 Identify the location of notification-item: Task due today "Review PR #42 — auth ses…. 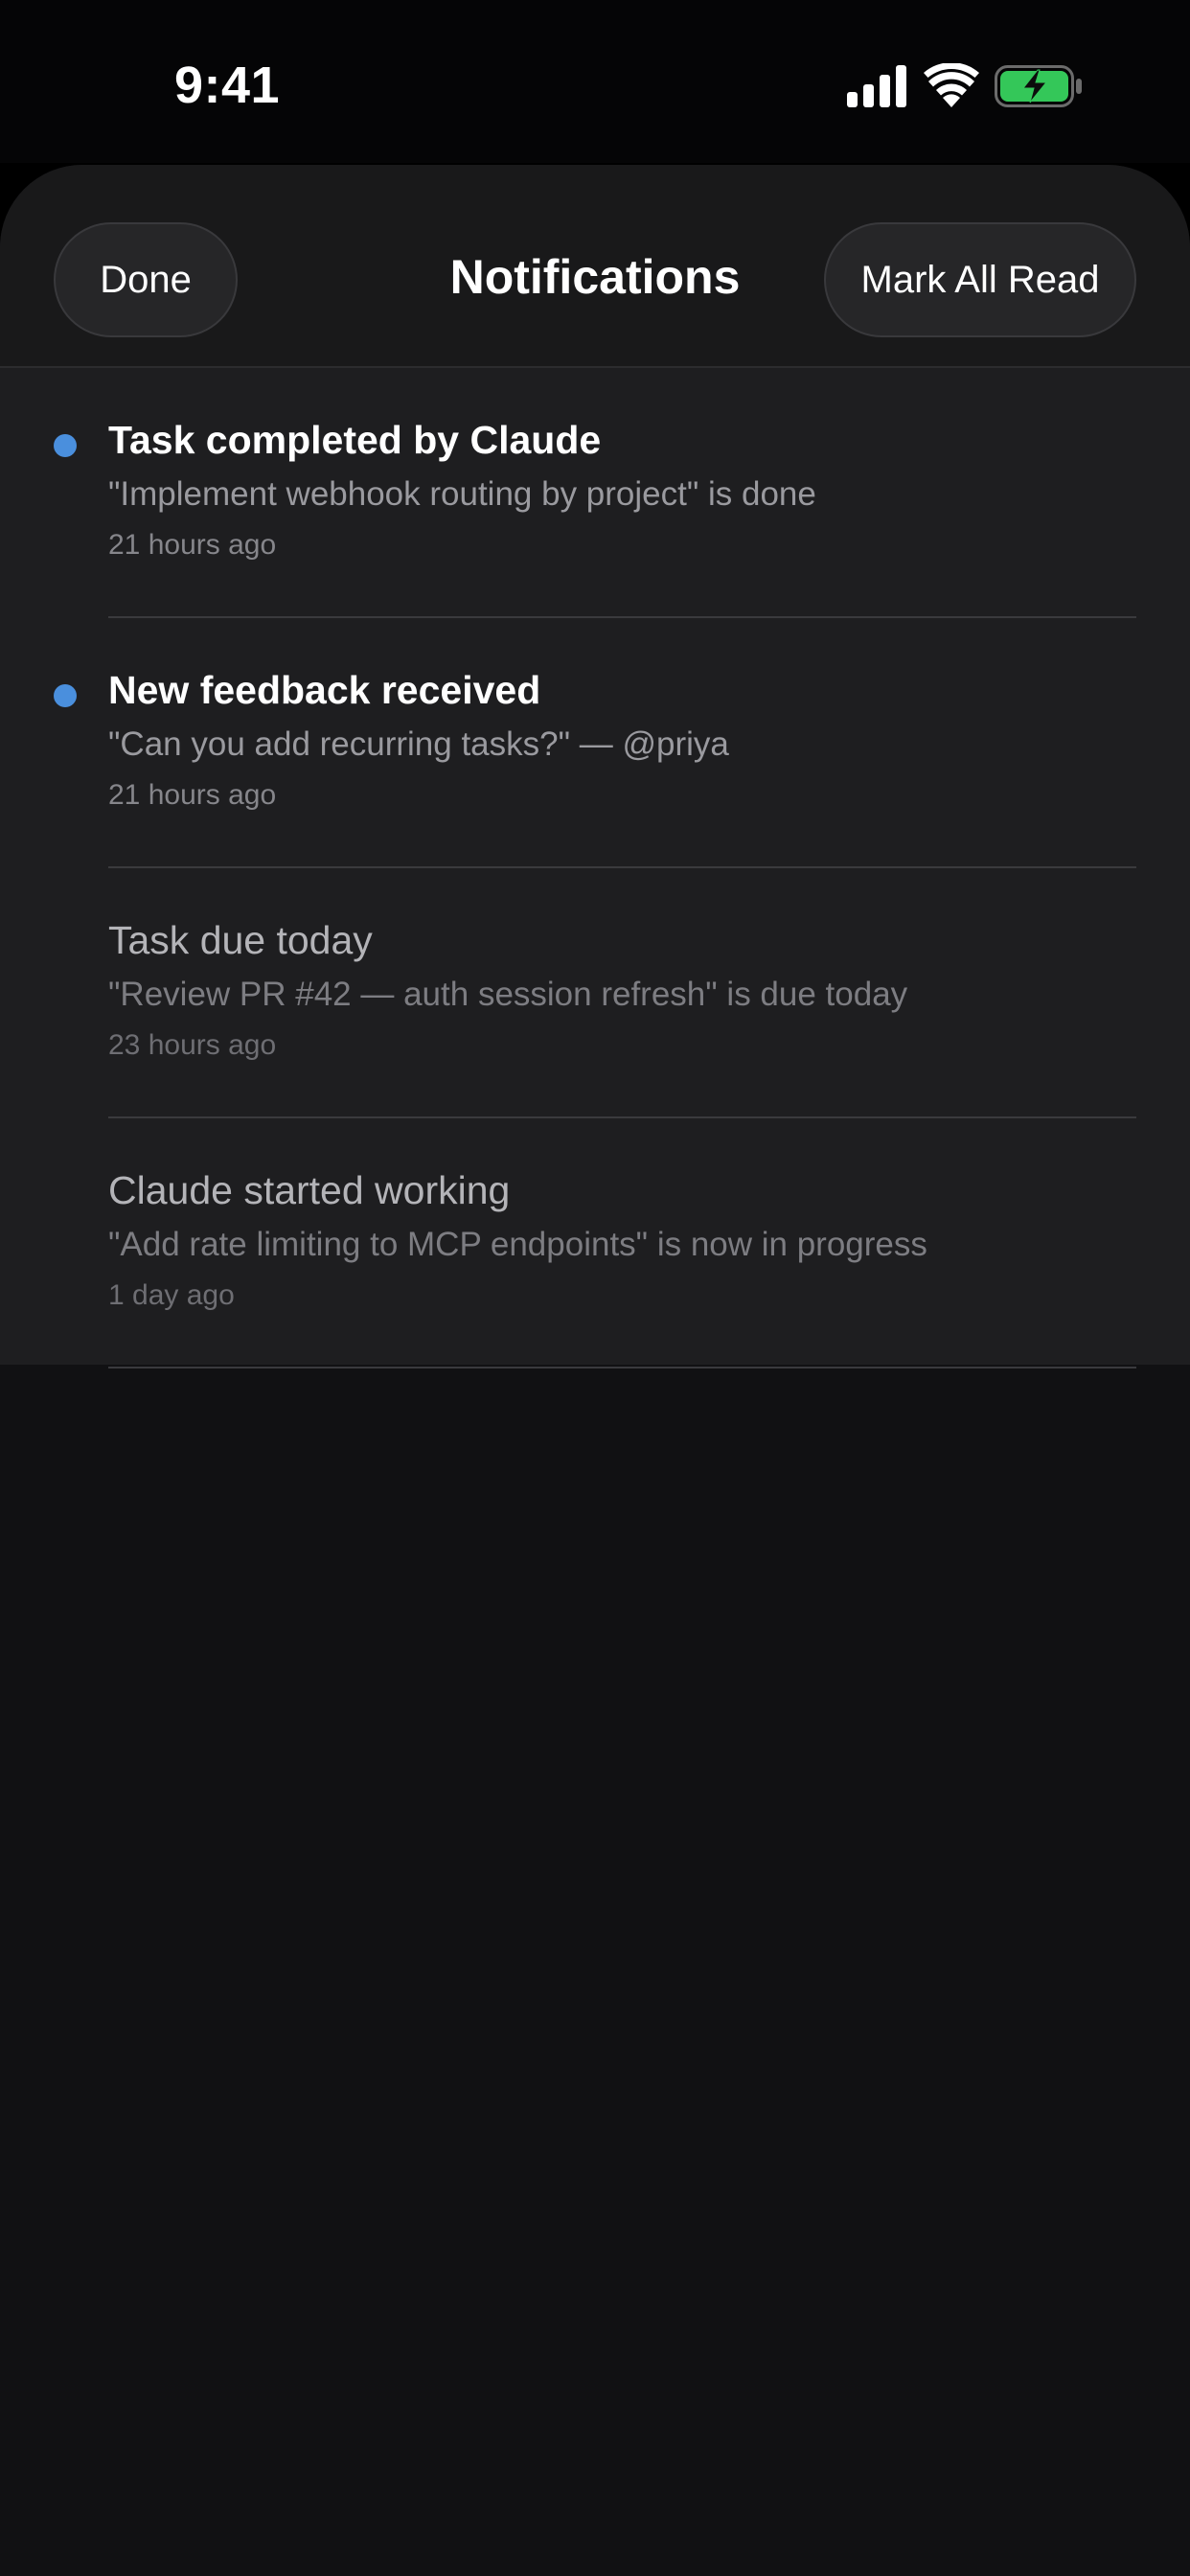
(595, 993).